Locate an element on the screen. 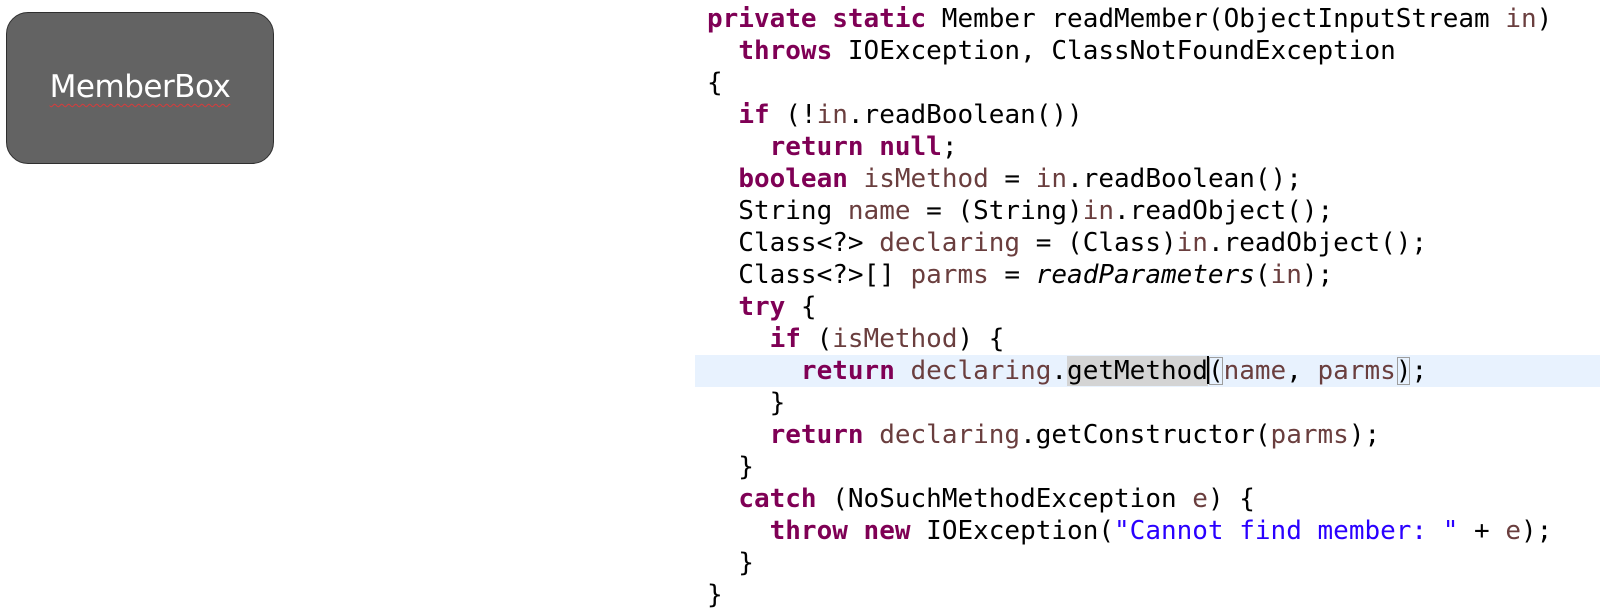  code-token: = (Class) is located at coordinates (1098, 243).